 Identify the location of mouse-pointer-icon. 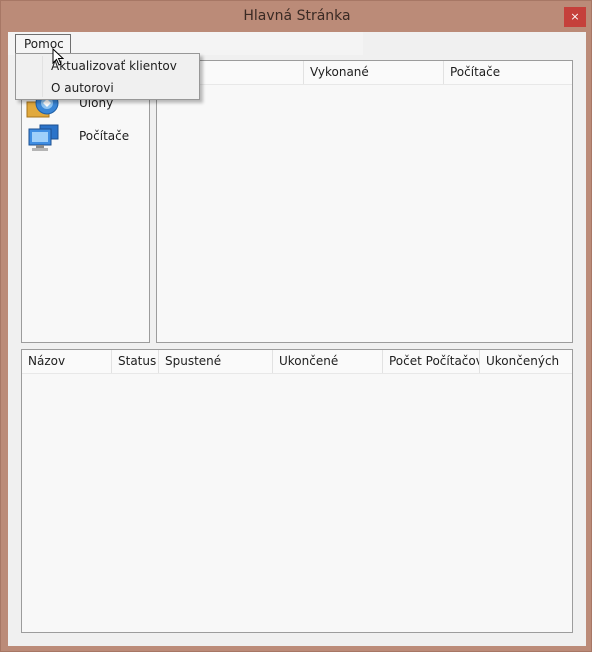
(58, 57).